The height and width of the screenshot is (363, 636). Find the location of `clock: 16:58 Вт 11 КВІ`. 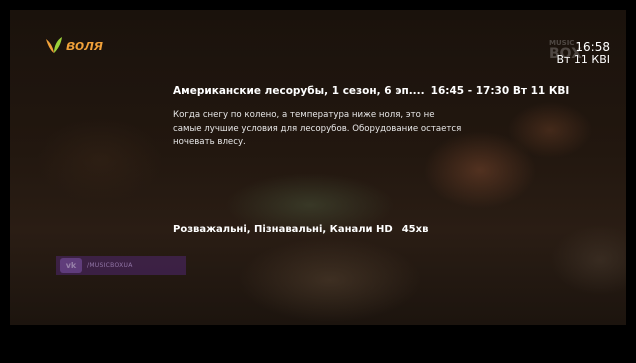

clock: 16:58 Вт 11 КВІ is located at coordinates (583, 53).